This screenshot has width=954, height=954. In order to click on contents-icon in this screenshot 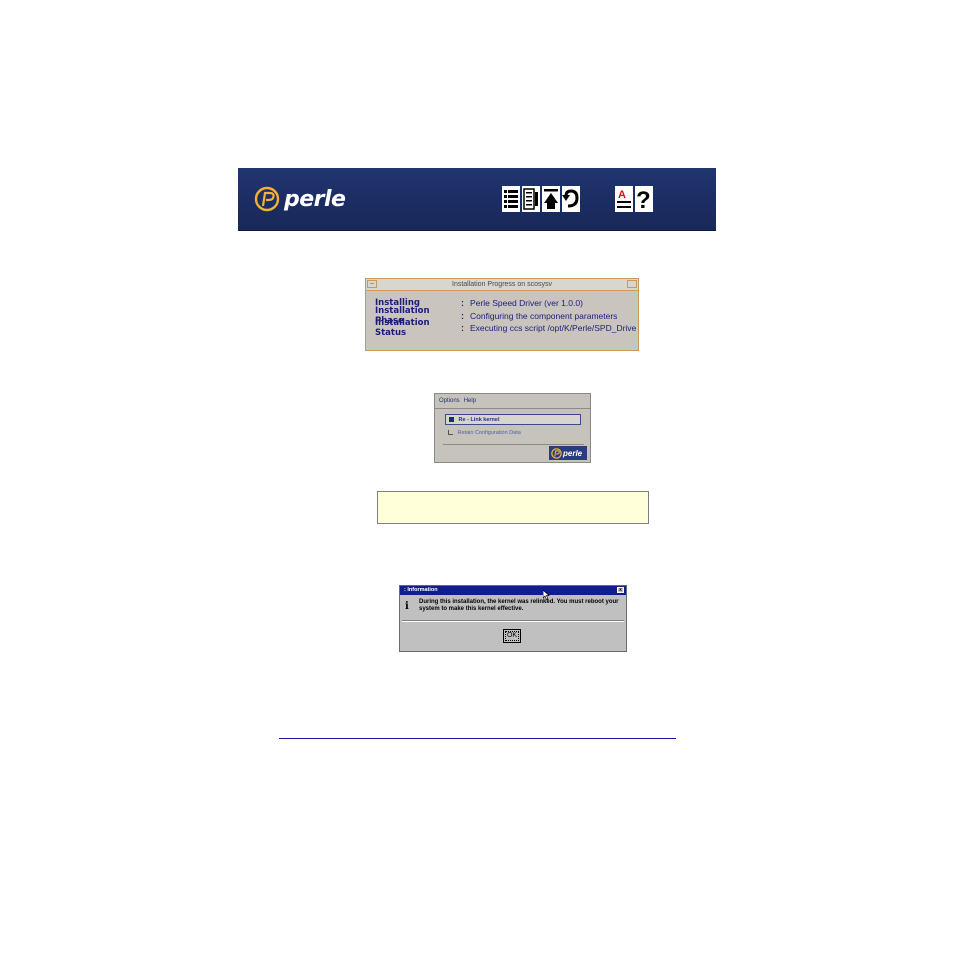, I will do `click(511, 199)`.